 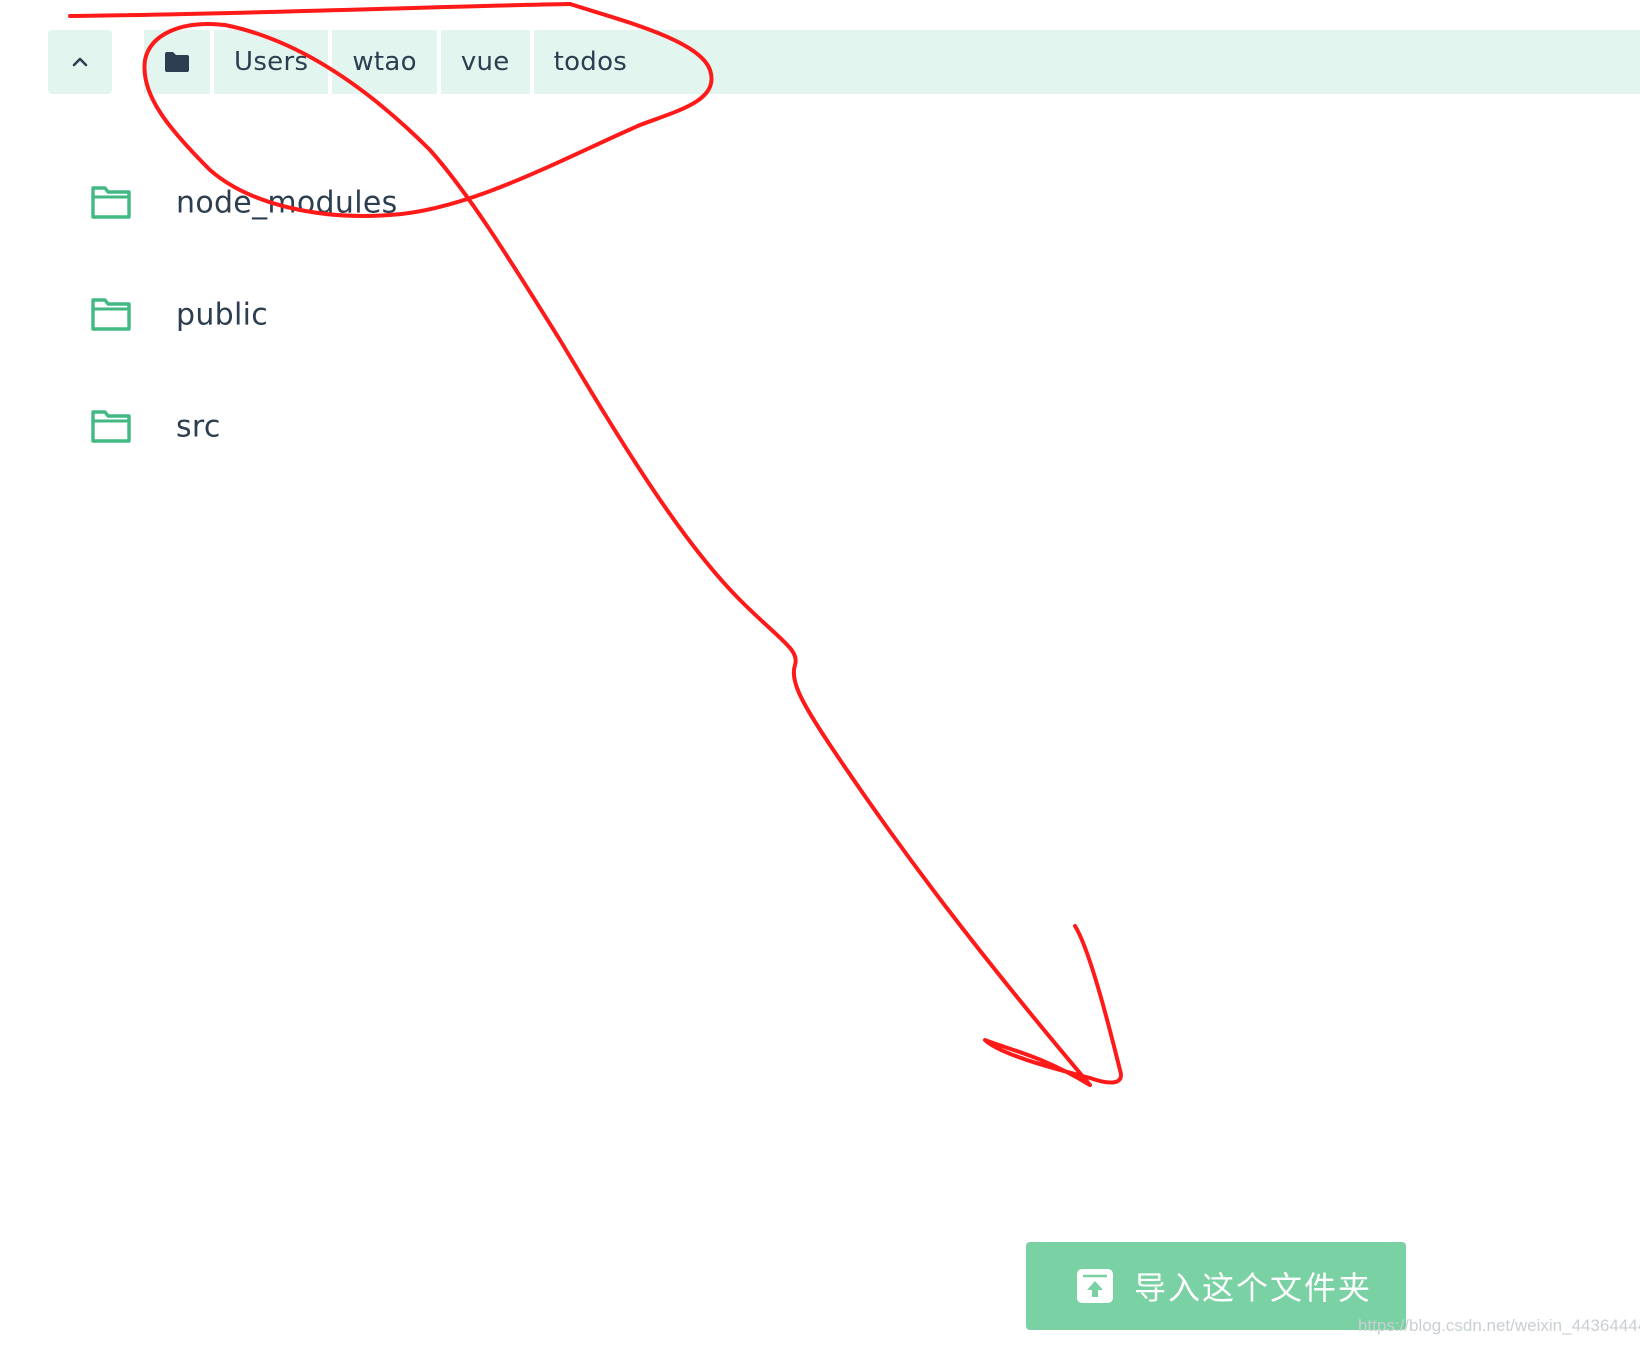 What do you see at coordinates (198, 427) in the screenshot?
I see `folder-name: src` at bounding box center [198, 427].